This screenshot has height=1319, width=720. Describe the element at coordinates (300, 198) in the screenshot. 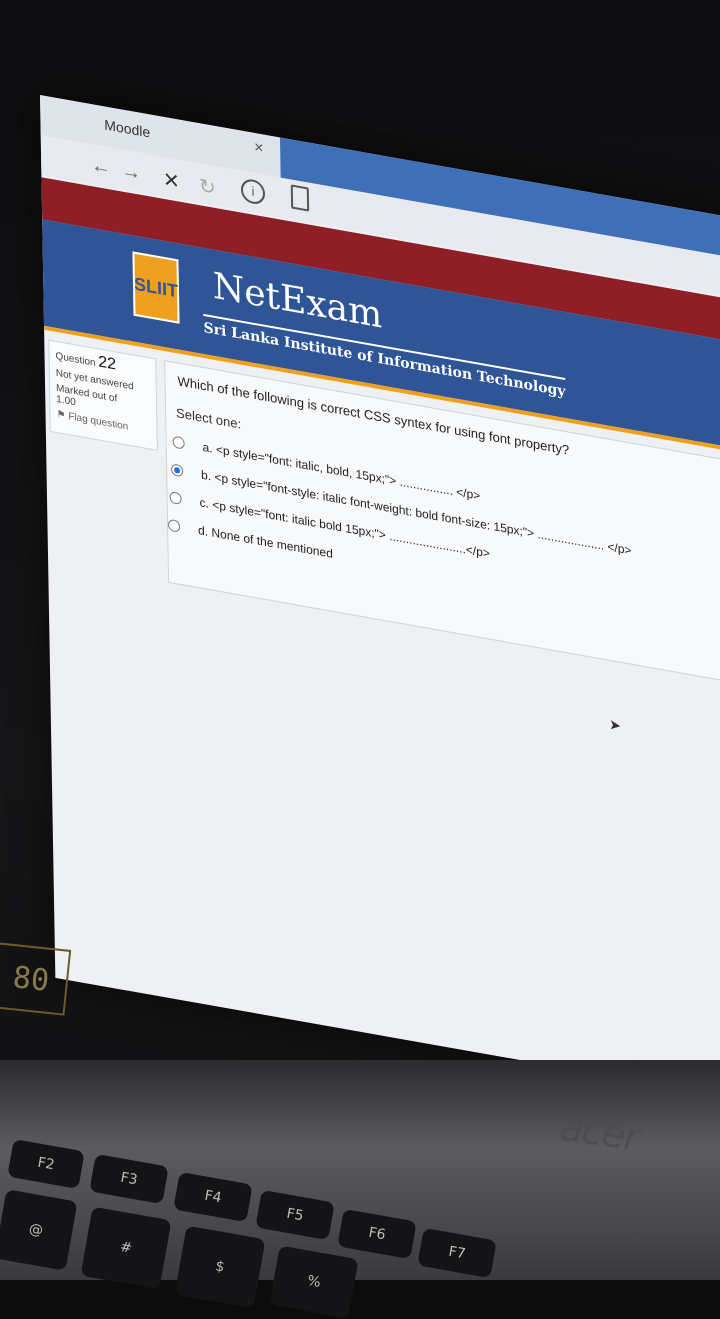

I see `page-icon` at that location.